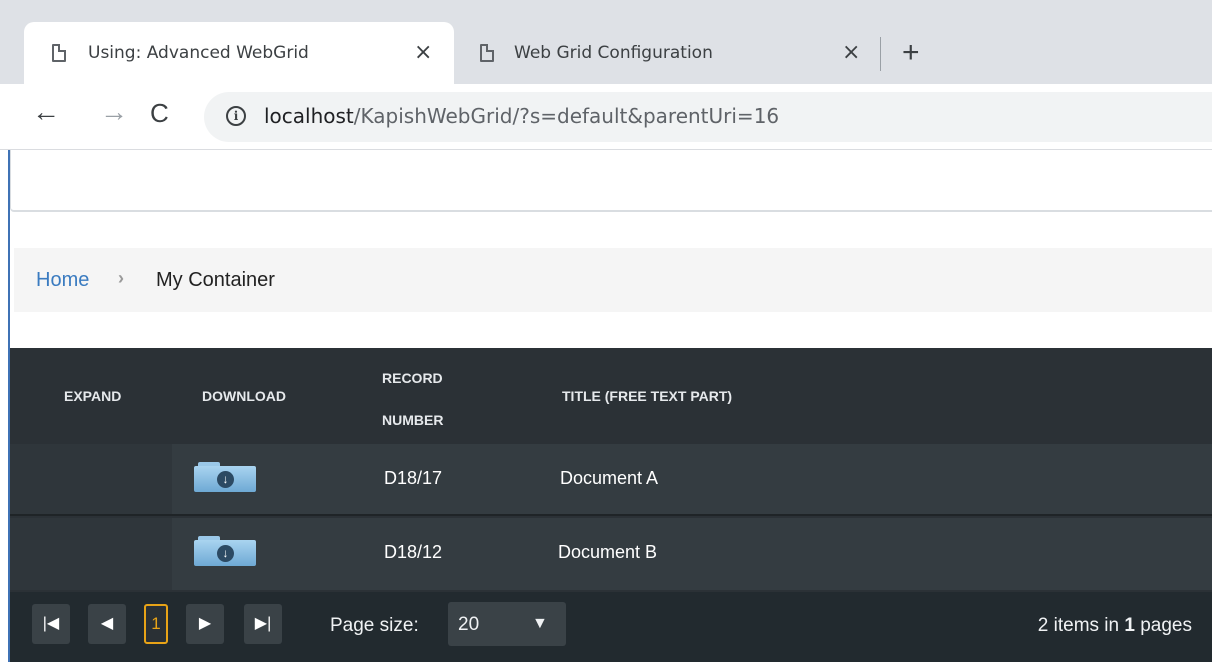 The image size is (1212, 662). Describe the element at coordinates (236, 116) in the screenshot. I see `info-icon: i` at that location.